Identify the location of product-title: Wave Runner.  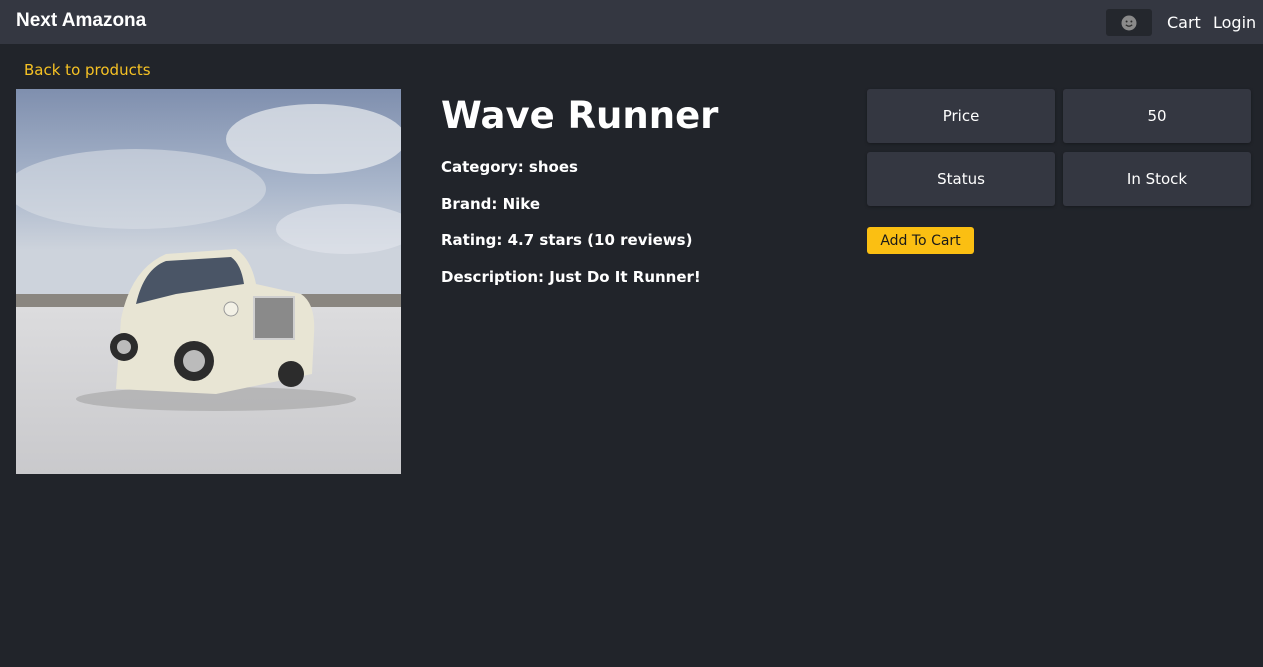
(580, 115).